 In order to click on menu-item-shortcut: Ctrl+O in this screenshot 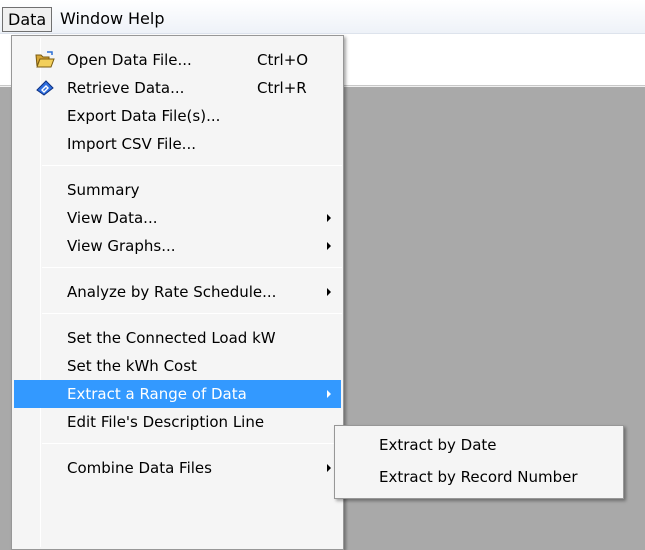, I will do `click(283, 60)`.